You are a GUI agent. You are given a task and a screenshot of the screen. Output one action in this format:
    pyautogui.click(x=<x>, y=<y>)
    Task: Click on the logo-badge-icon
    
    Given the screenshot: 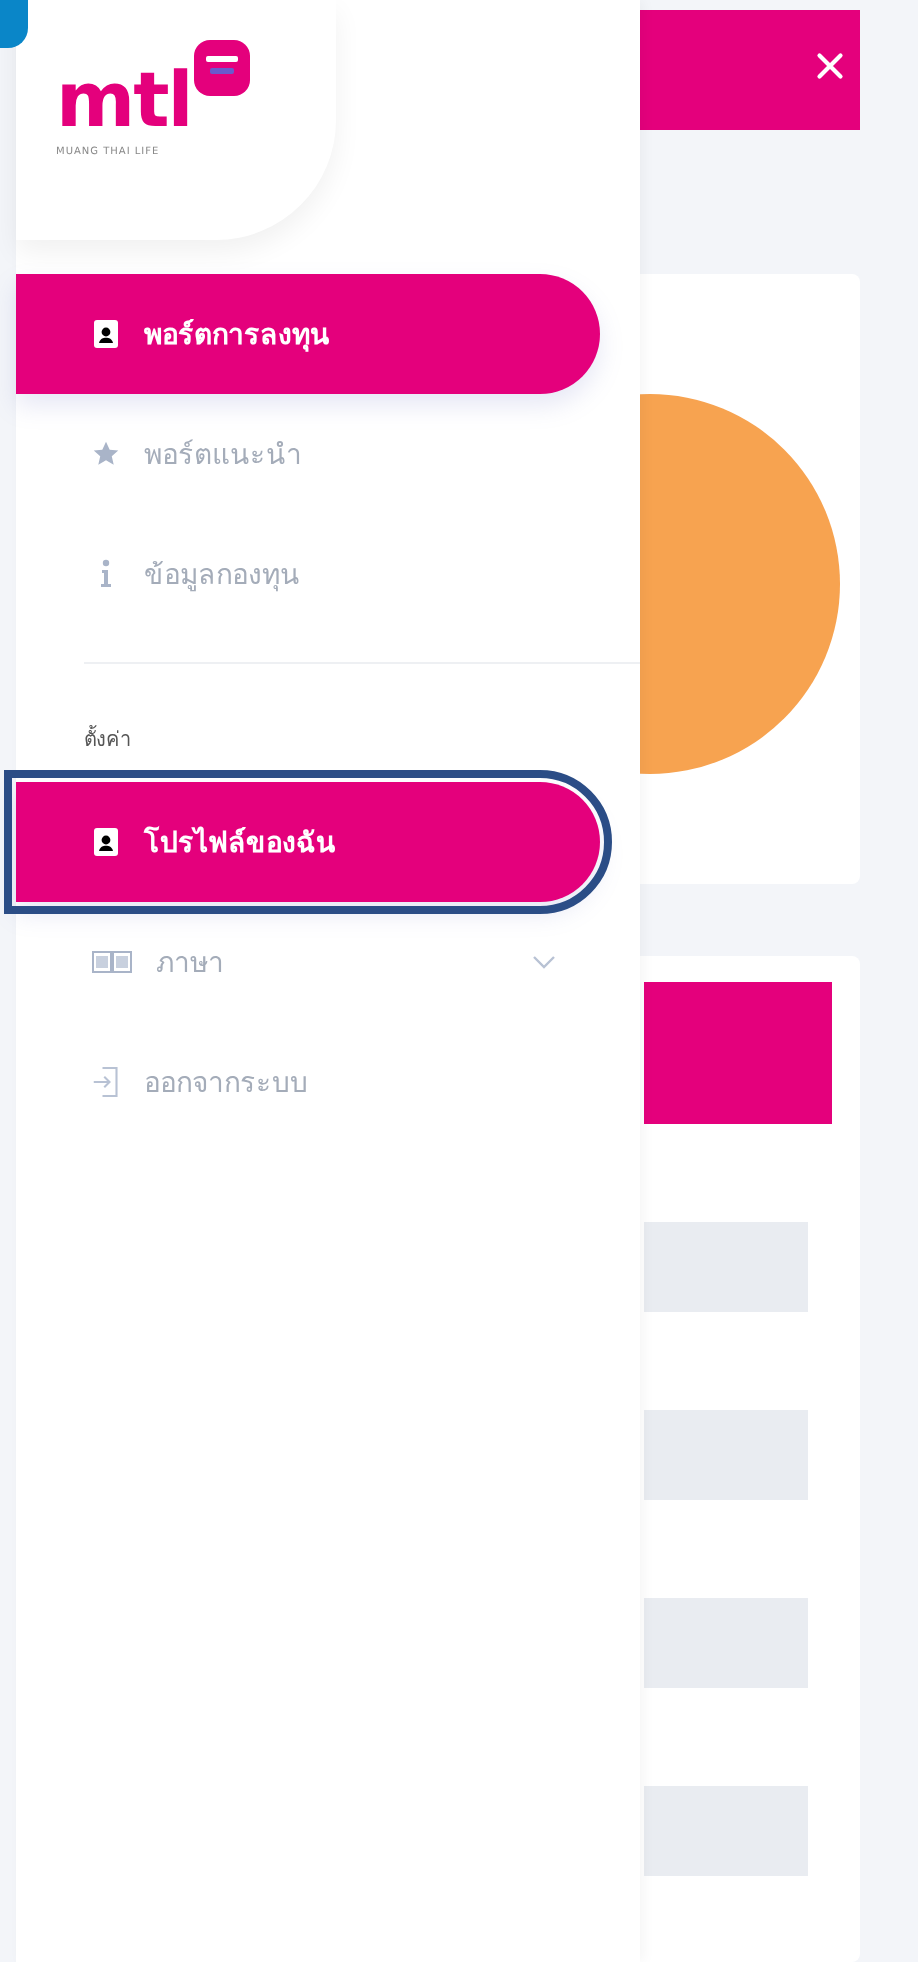 What is the action you would take?
    pyautogui.click(x=221, y=68)
    